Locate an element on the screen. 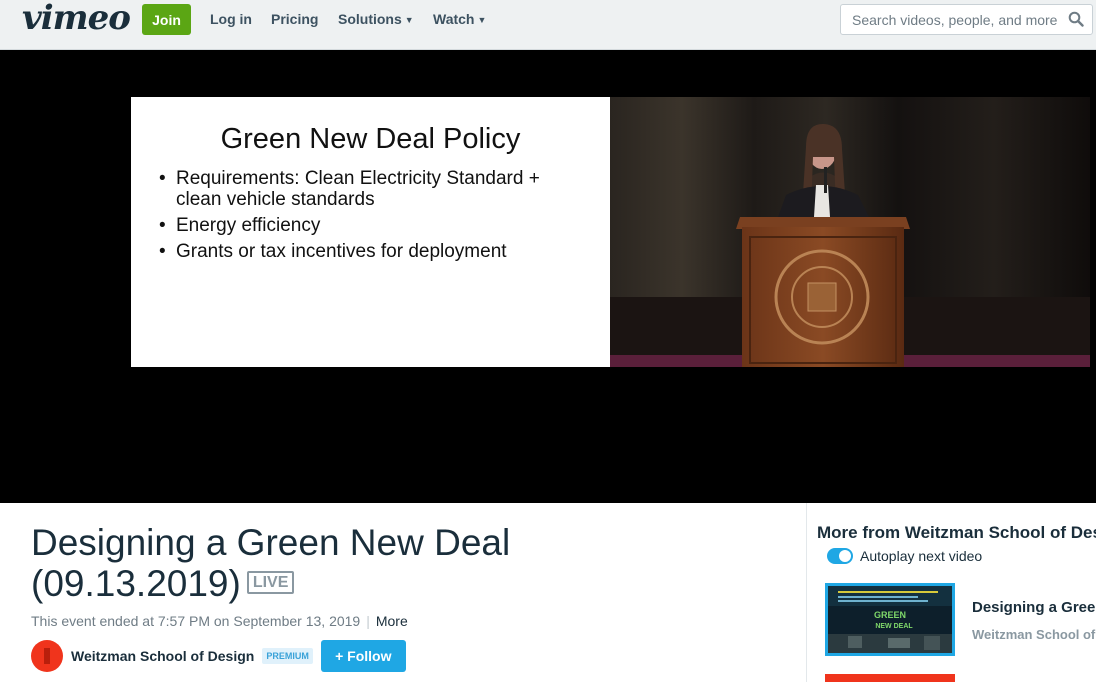 The height and width of the screenshot is (682, 1096). thumbnail-image: GREEN NEW DEAL is located at coordinates (890, 619).